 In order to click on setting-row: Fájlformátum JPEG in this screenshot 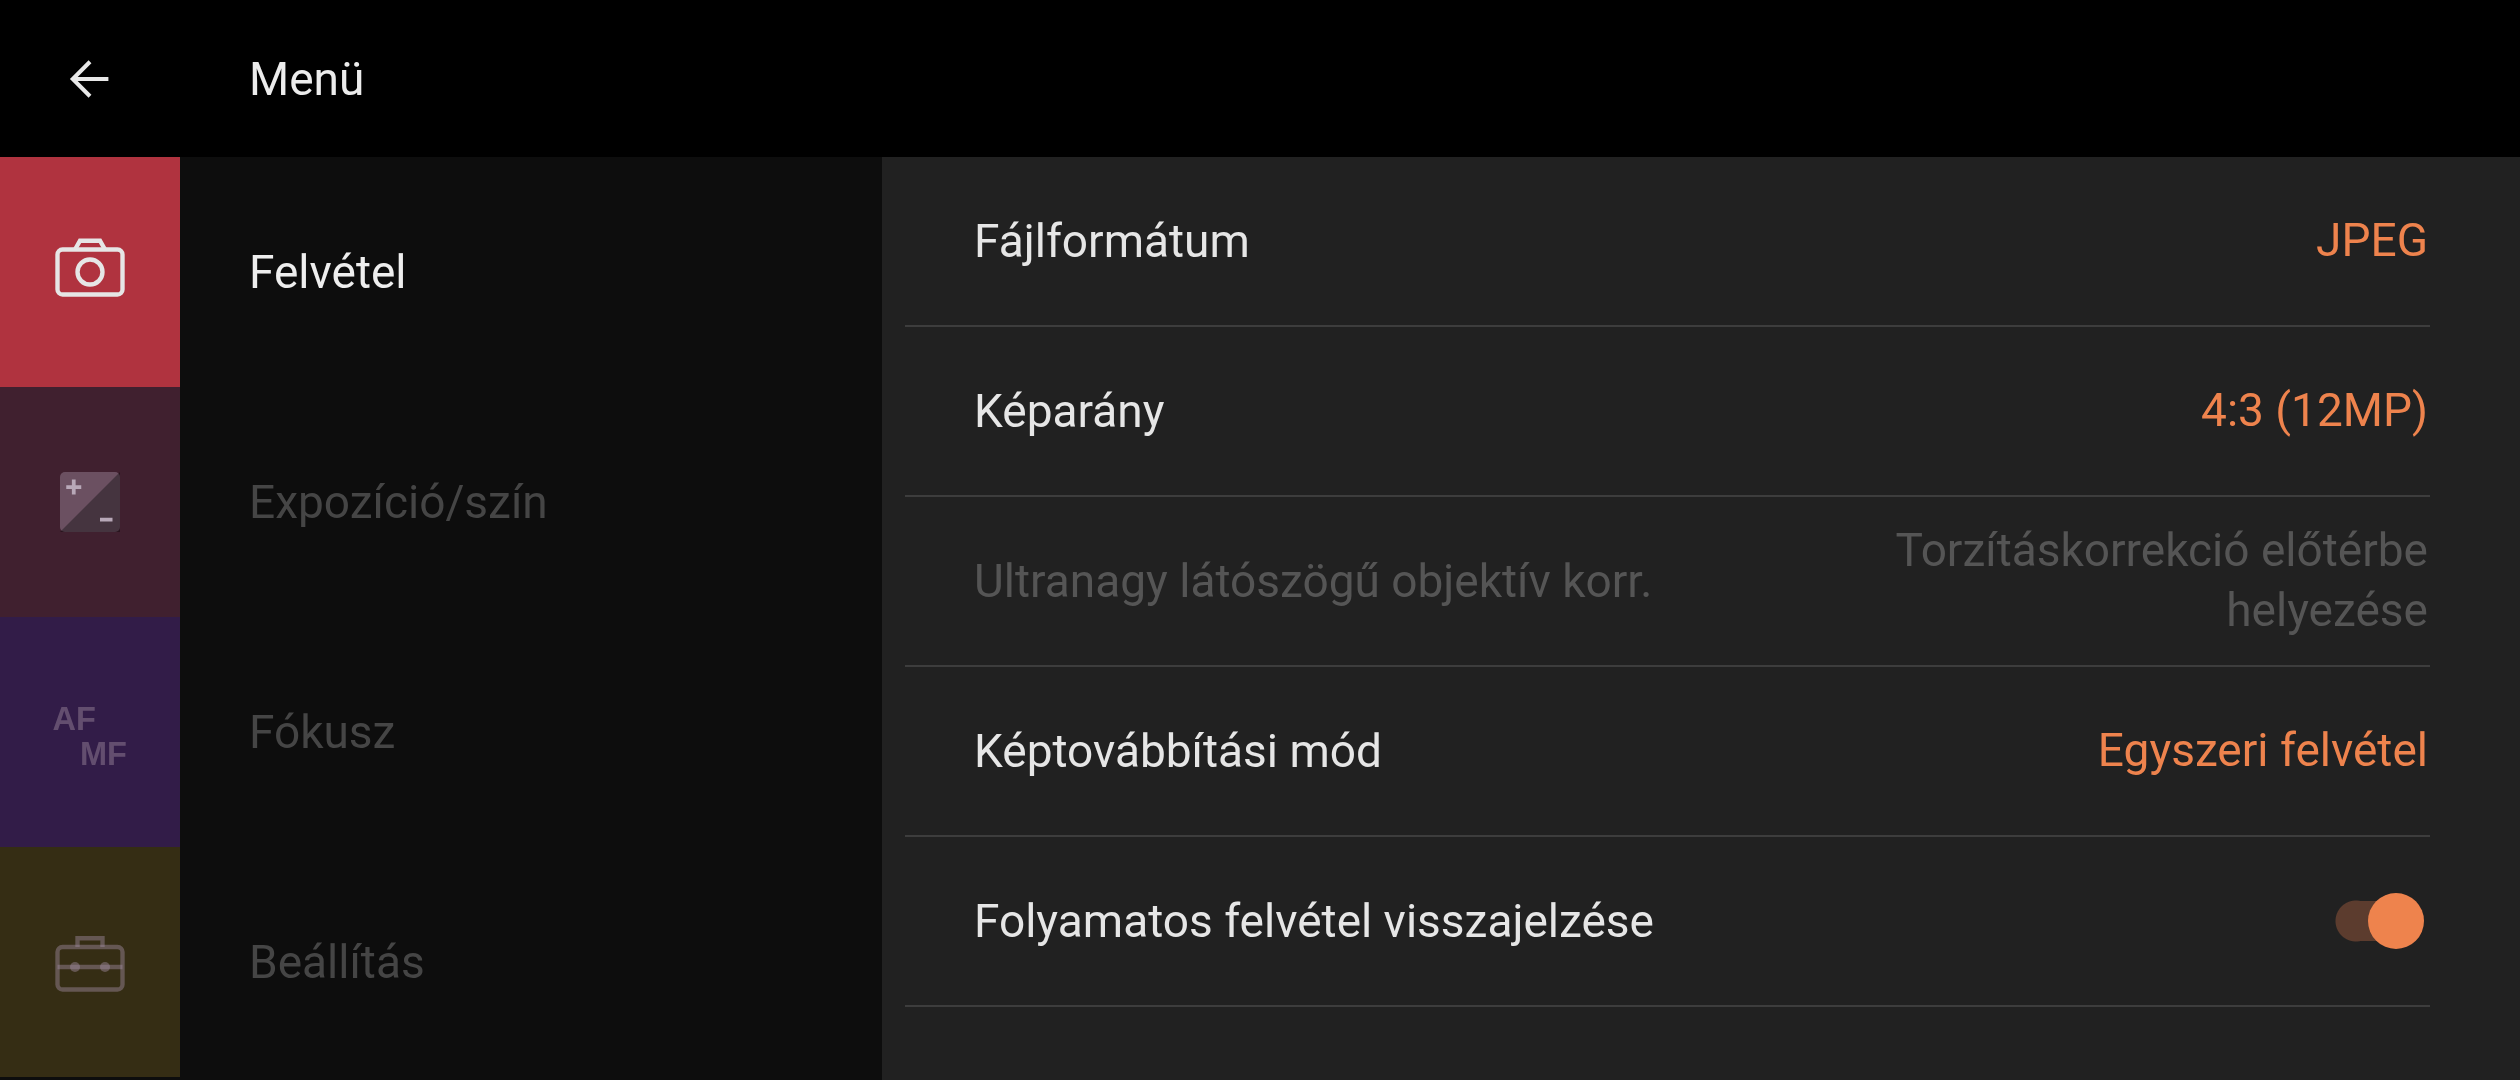, I will do `click(1667, 242)`.